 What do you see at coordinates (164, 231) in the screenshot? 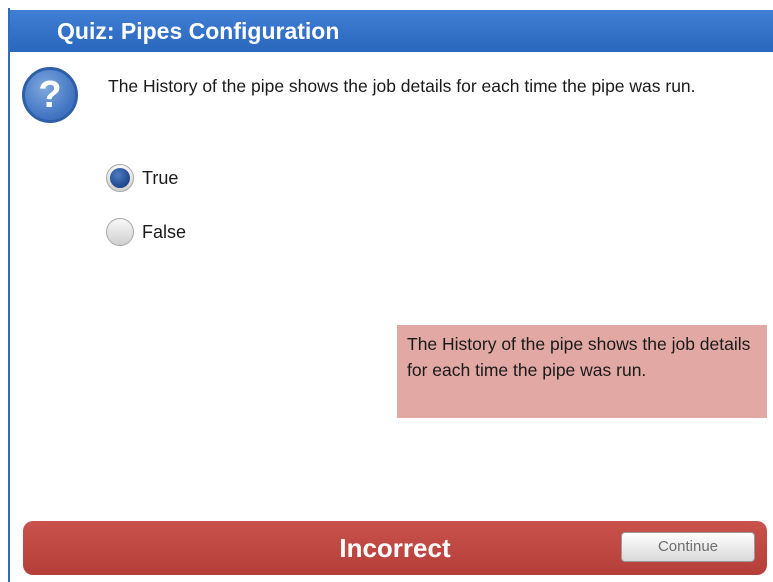
I see `option-false-label: False` at bounding box center [164, 231].